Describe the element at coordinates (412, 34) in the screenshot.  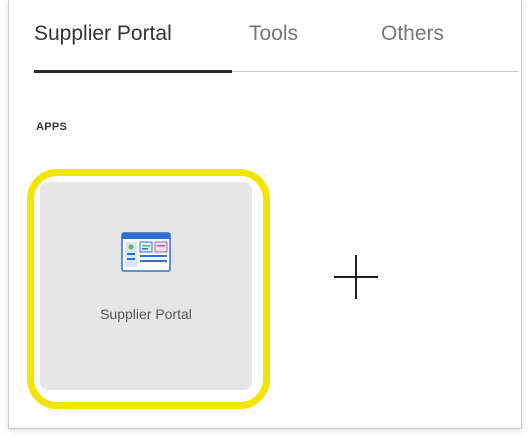
I see `tab-others: Others` at that location.